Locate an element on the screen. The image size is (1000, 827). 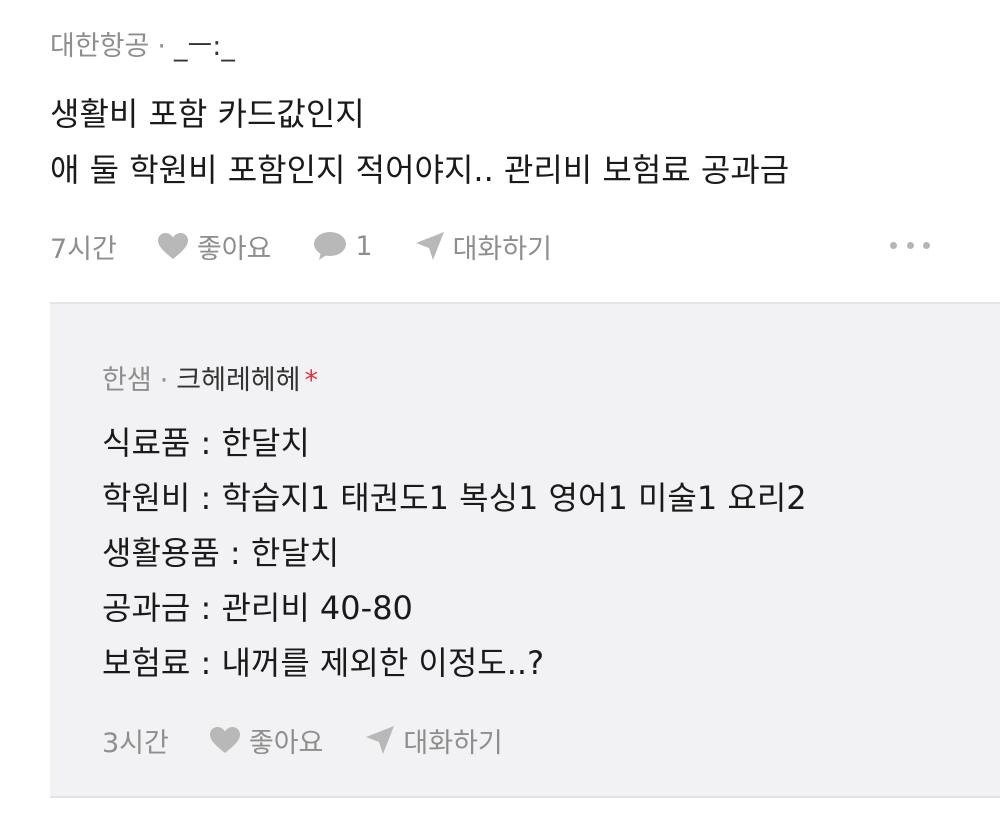
reply-line: 공과금 : 관리비 40-80 is located at coordinates (257, 608).